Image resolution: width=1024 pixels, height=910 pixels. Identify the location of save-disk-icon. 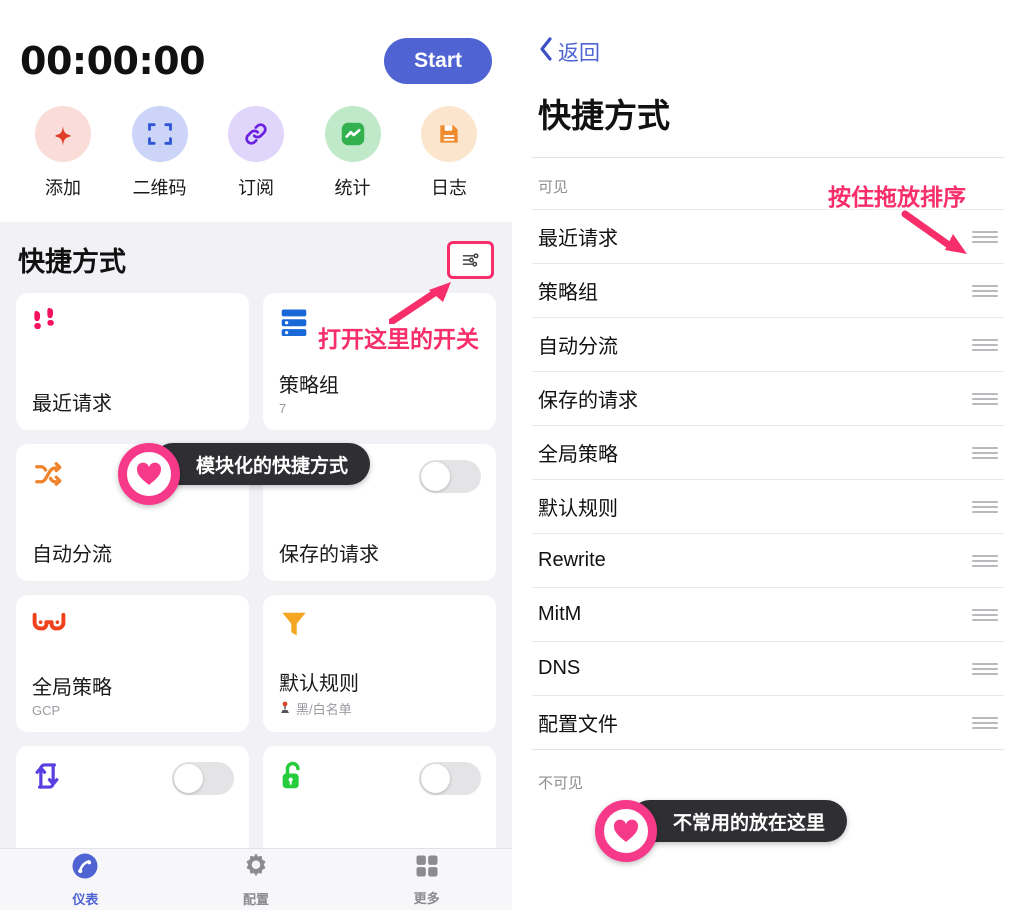
(449, 134).